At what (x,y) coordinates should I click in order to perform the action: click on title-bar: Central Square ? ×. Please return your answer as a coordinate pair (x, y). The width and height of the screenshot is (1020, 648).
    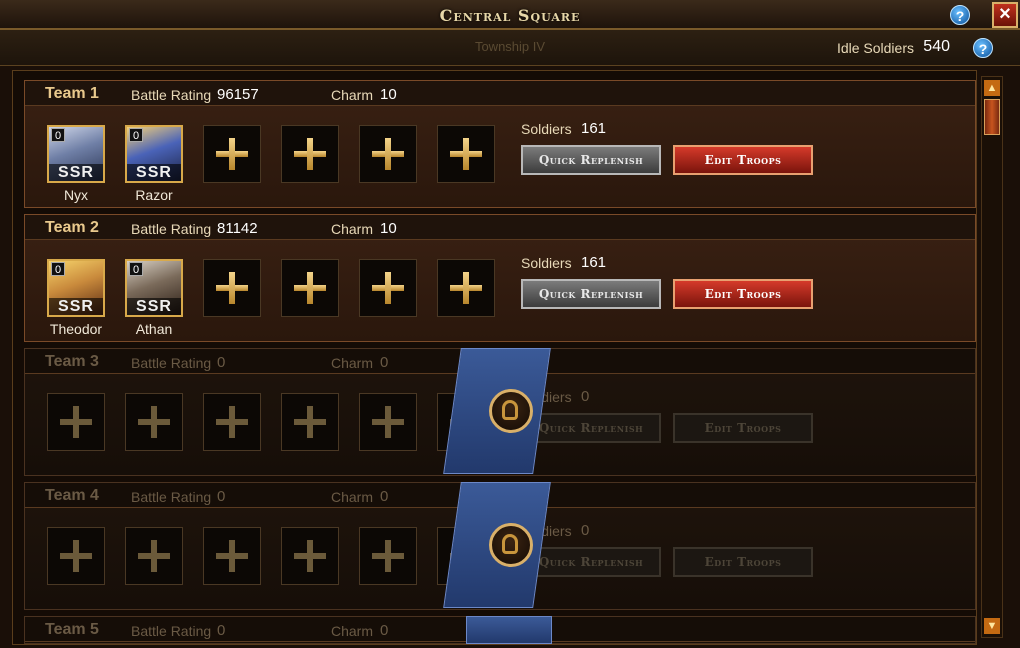
    Looking at the image, I should click on (510, 15).